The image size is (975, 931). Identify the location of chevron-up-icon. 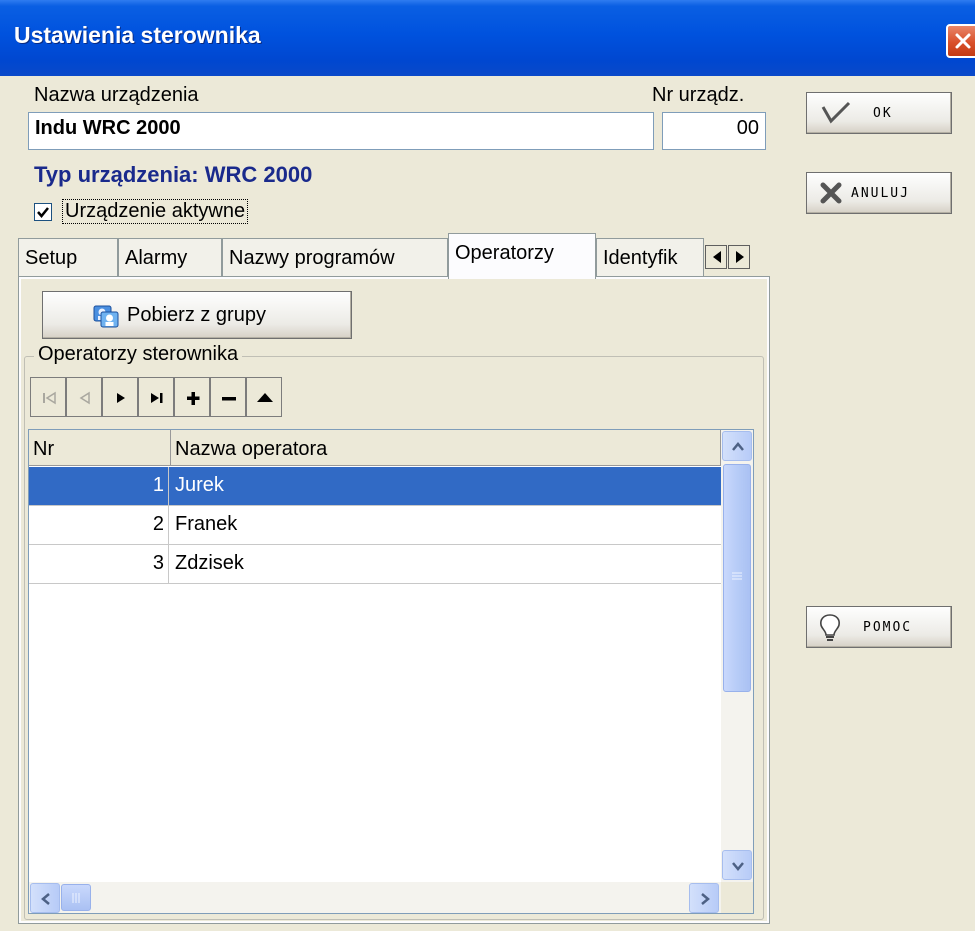
(738, 446).